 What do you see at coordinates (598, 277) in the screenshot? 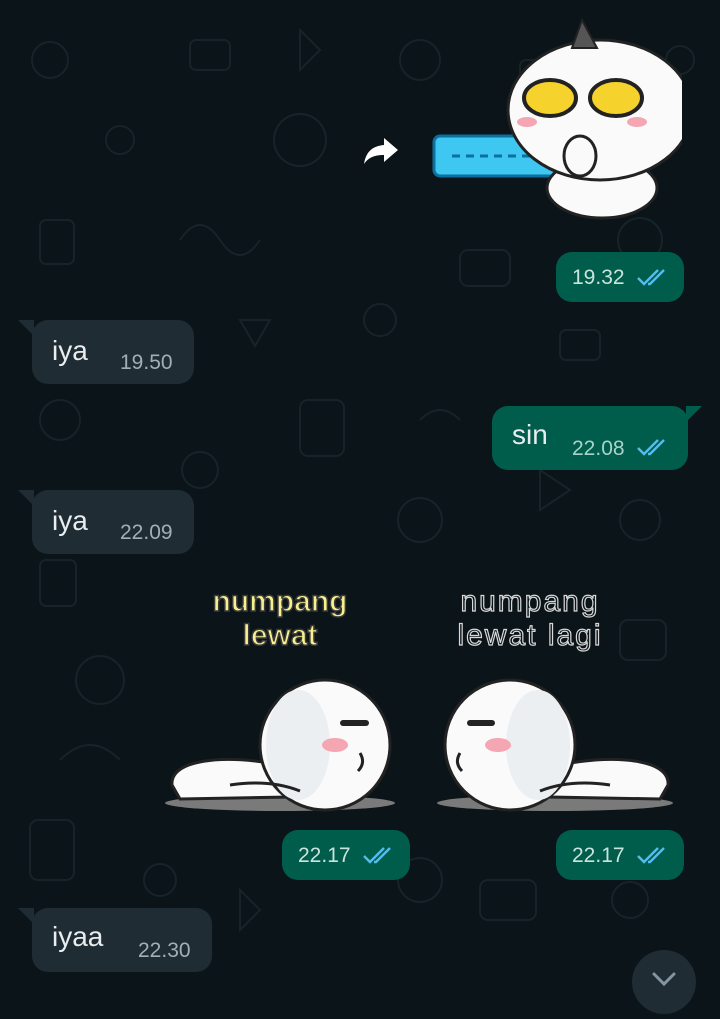
I see `message-time: 19.32` at bounding box center [598, 277].